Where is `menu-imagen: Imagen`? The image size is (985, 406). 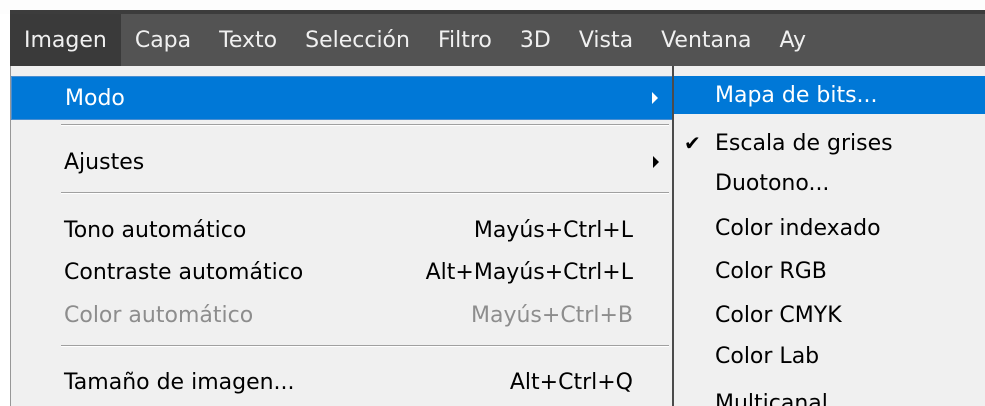 menu-imagen: Imagen is located at coordinates (65, 40).